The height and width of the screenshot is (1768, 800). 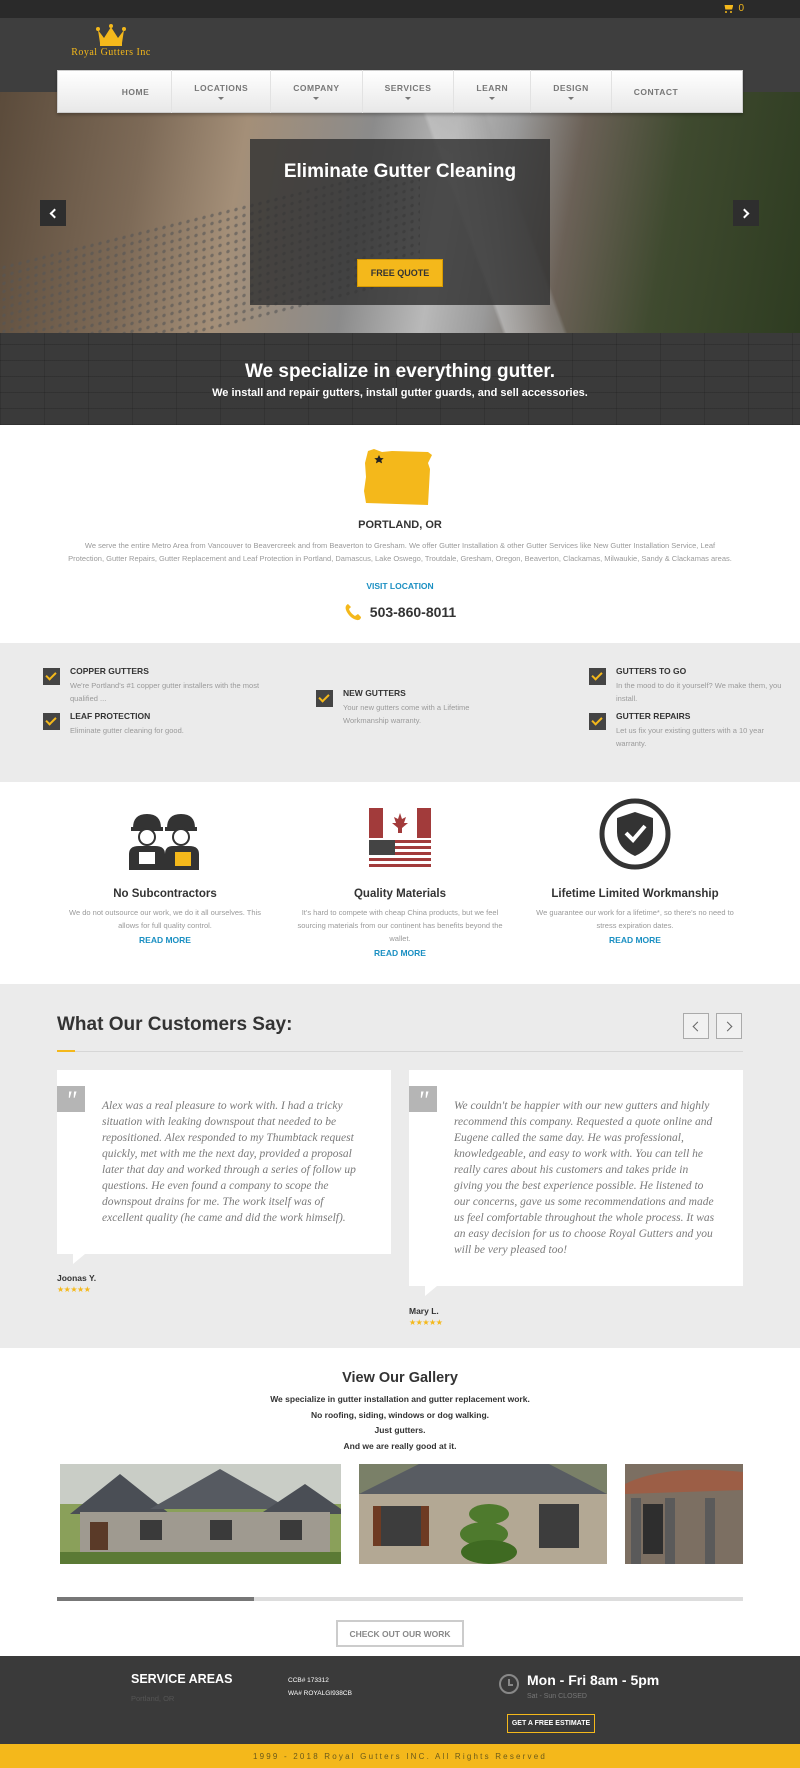 What do you see at coordinates (593, 1680) in the screenshot?
I see `business-hours: Mon - Fri 8am - 5pm` at bounding box center [593, 1680].